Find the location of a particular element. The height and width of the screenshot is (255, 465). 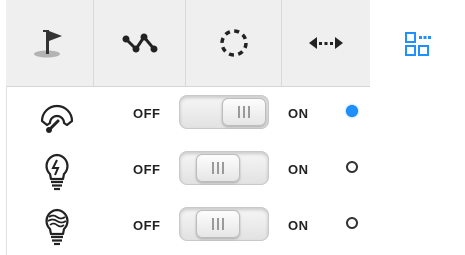

zigzag-path-icon is located at coordinates (139, 43).